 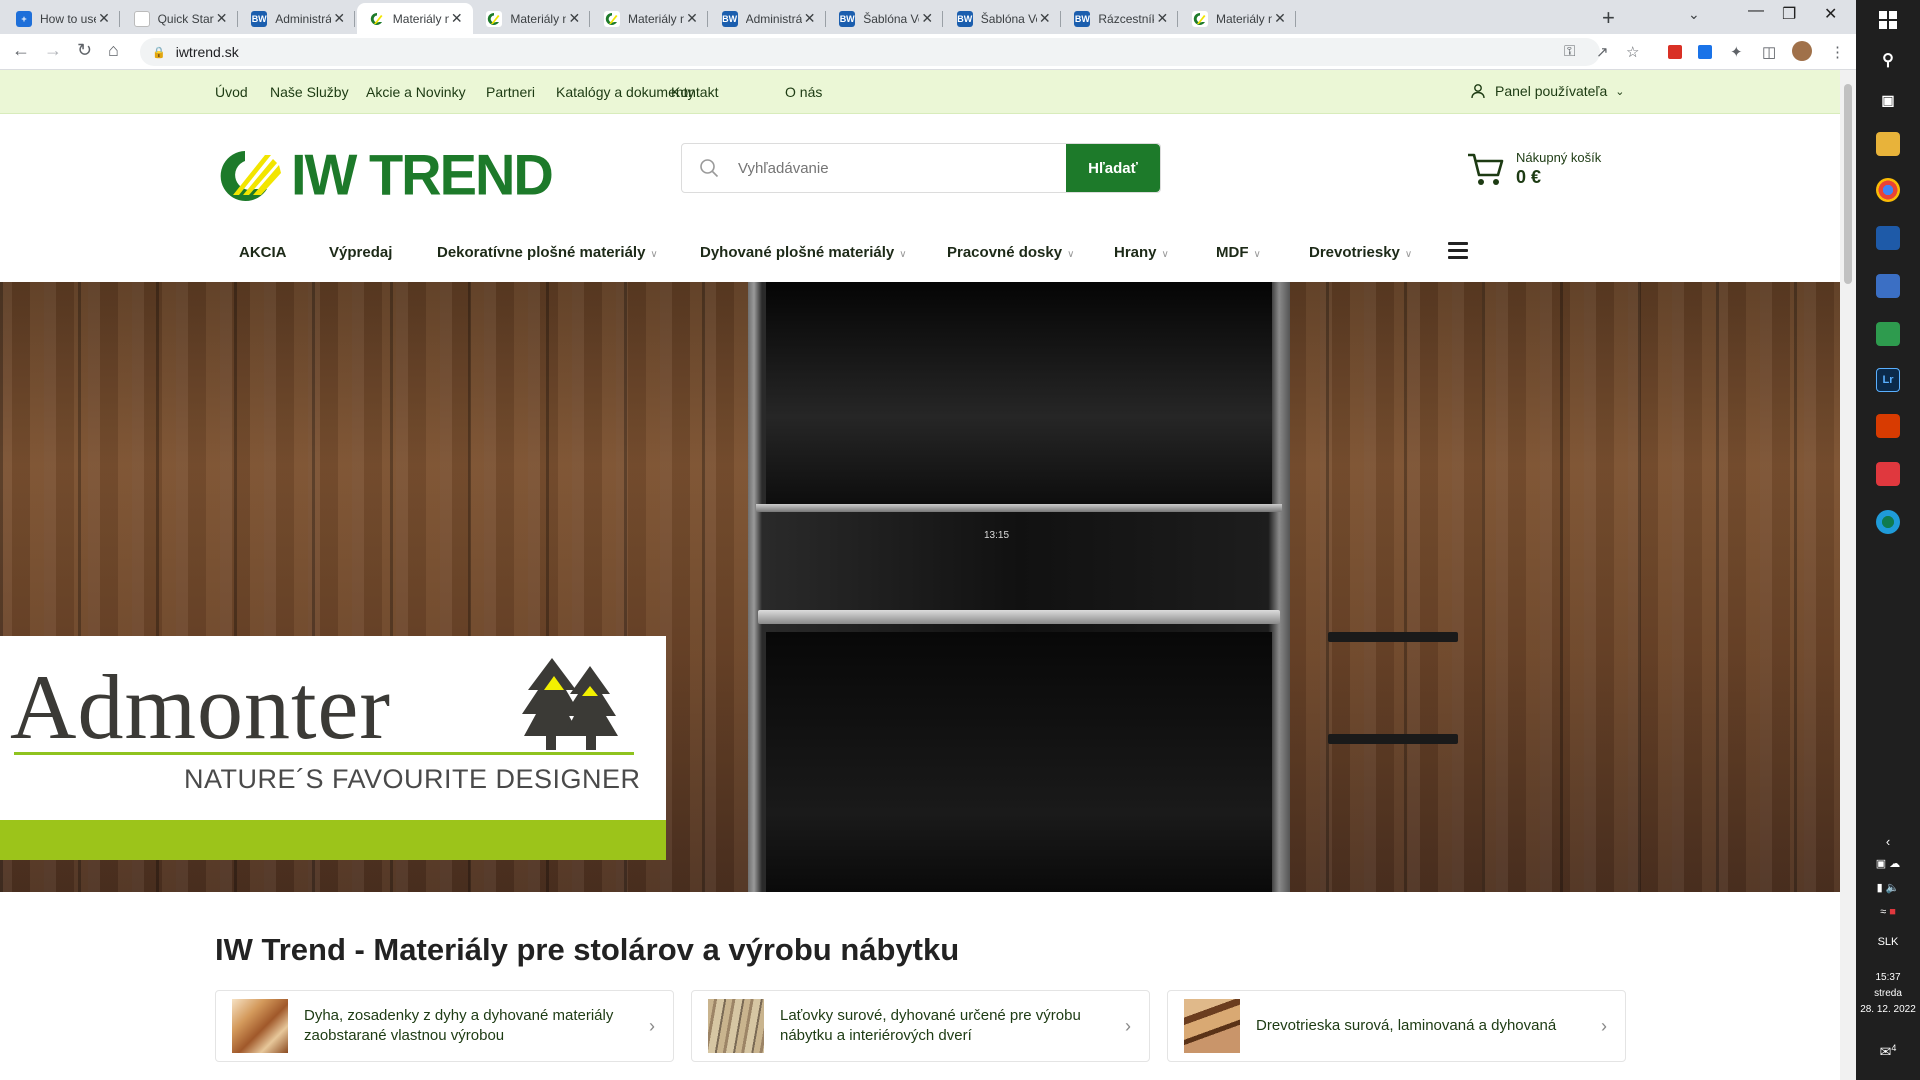 I want to click on extension-red-icon, so click(x=1675, y=52).